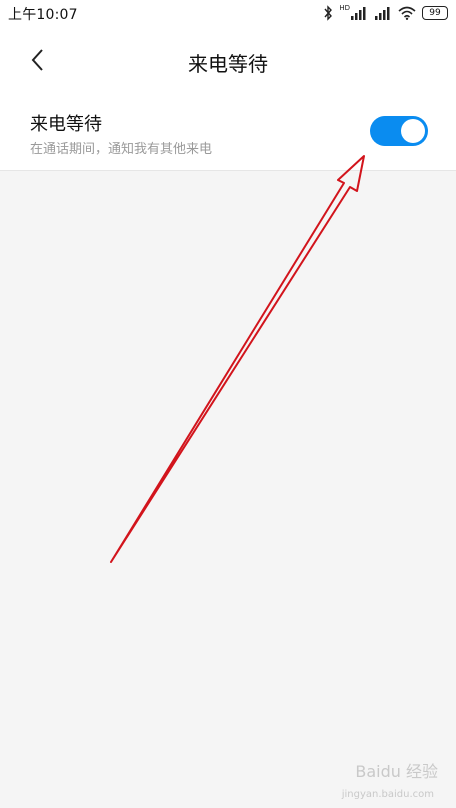 This screenshot has width=456, height=808. What do you see at coordinates (121, 149) in the screenshot?
I see `setting-description: 在通话期间，通知我有其他来电` at bounding box center [121, 149].